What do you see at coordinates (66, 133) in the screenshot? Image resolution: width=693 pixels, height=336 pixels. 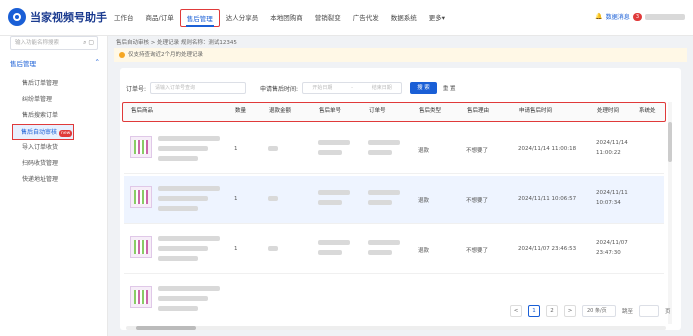 I see `new-badge: new` at bounding box center [66, 133].